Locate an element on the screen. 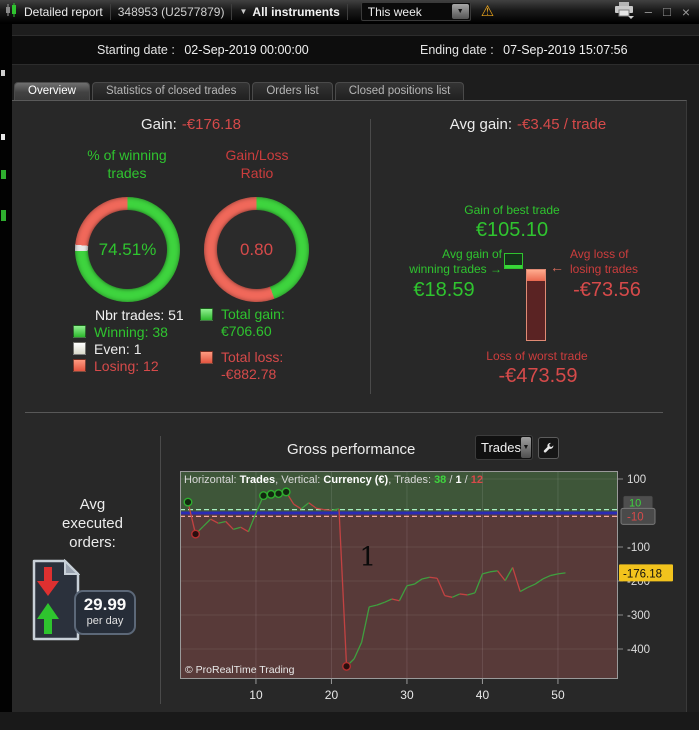  winning-donut-chart: 74.51% is located at coordinates (127, 249).